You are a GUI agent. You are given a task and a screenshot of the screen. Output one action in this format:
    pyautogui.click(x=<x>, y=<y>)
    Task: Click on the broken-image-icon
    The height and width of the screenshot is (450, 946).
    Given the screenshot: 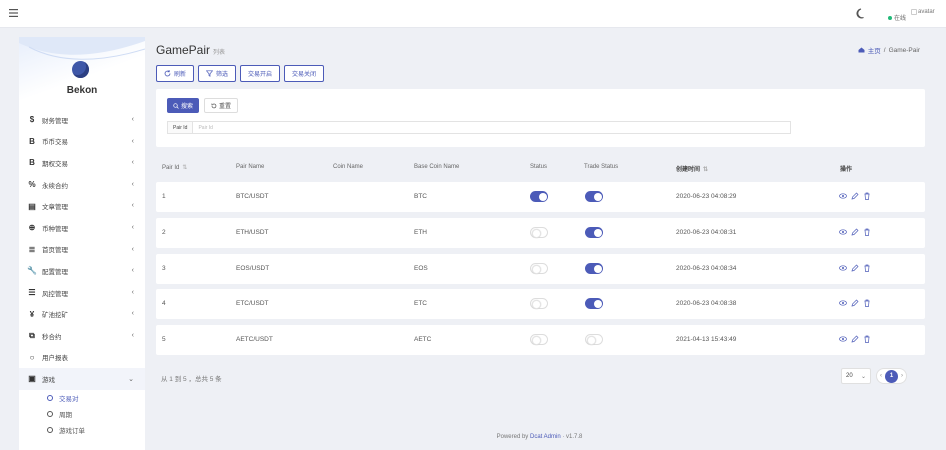 What is the action you would take?
    pyautogui.click(x=914, y=12)
    